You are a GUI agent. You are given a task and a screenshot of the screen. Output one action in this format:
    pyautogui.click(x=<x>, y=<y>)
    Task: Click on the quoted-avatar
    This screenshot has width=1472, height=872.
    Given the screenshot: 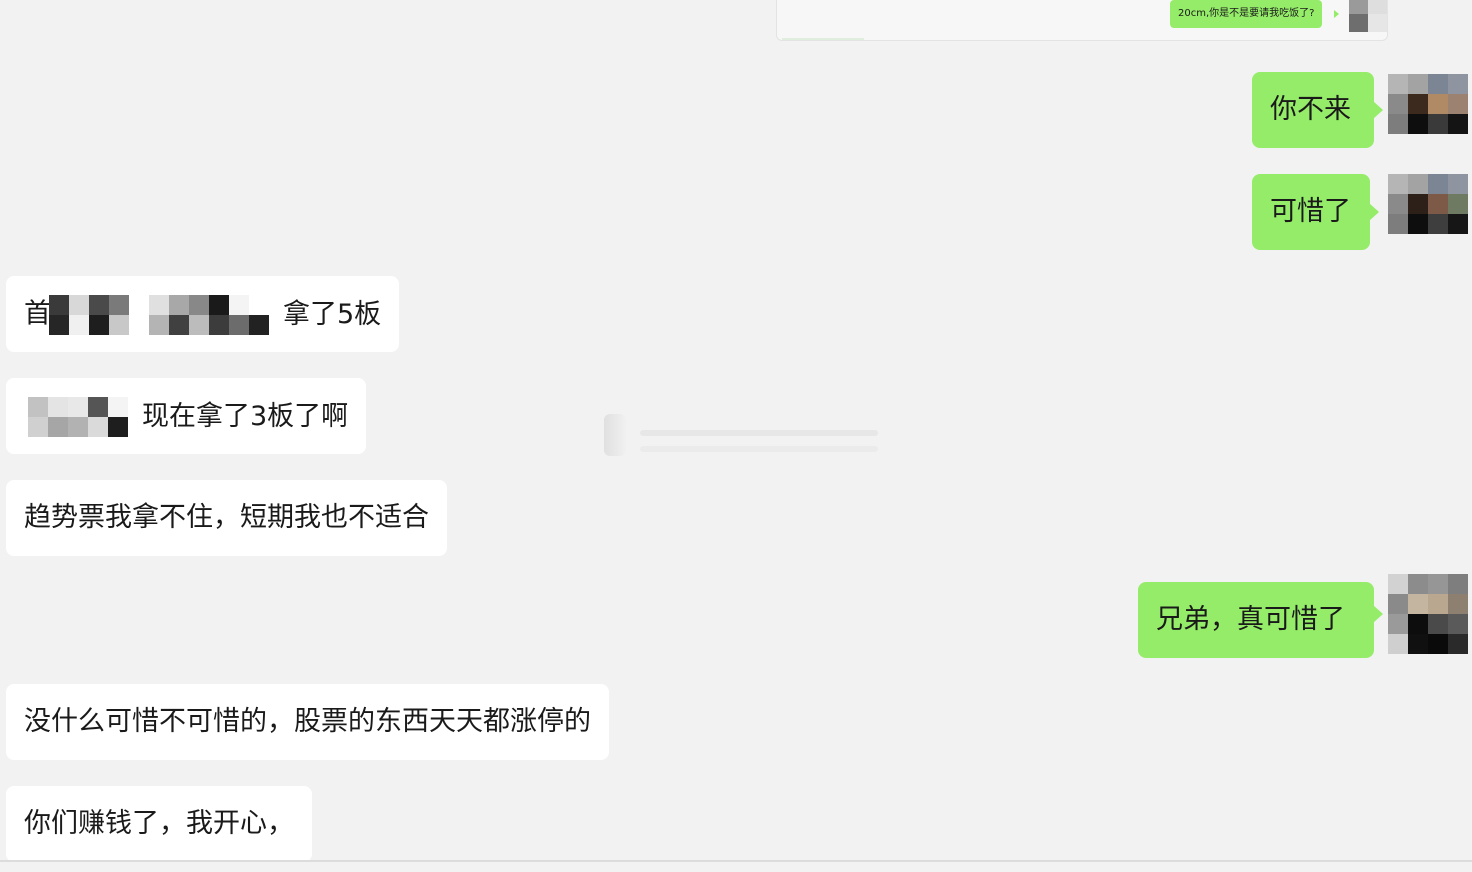 What is the action you would take?
    pyautogui.click(x=1368, y=16)
    